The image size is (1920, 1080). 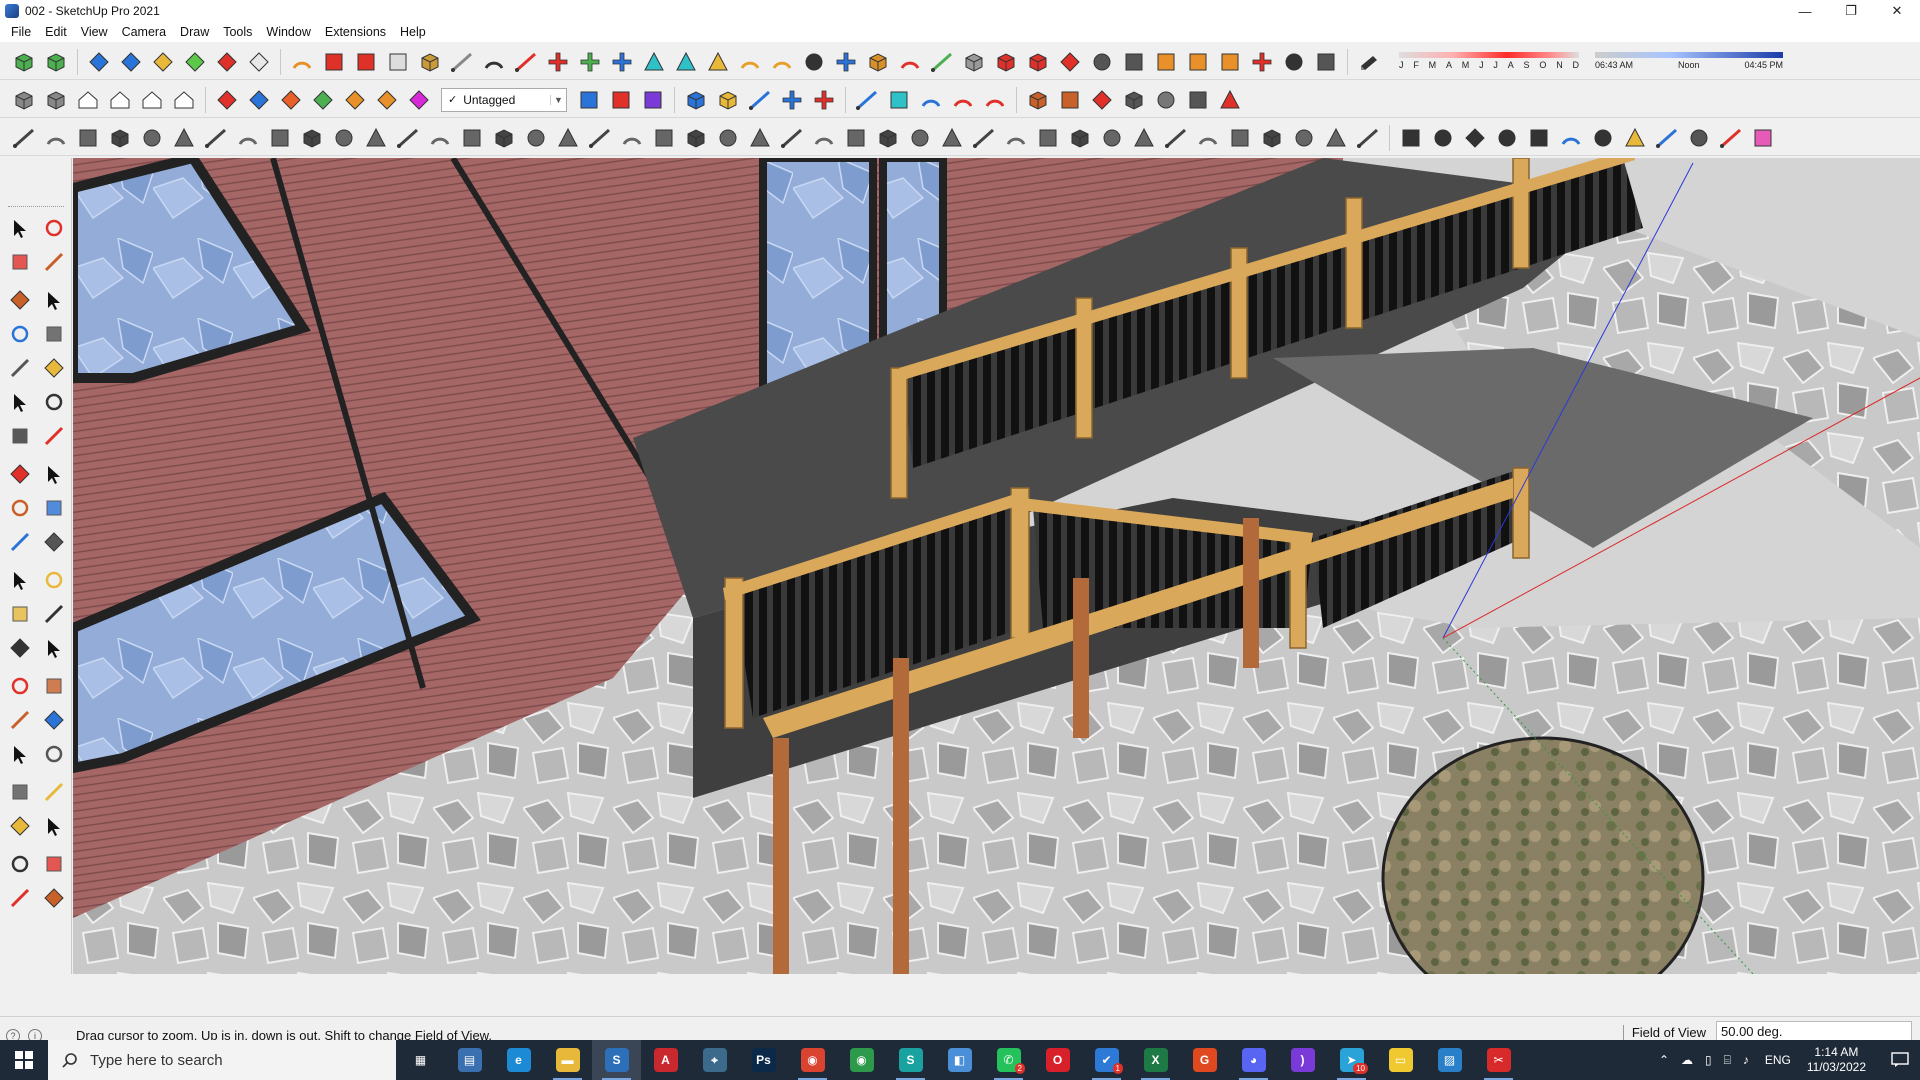 I want to click on leaf-icon, so click(x=664, y=138).